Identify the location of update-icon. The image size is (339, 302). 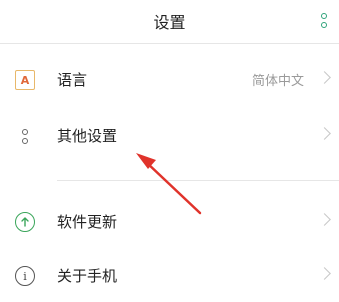
(25, 222).